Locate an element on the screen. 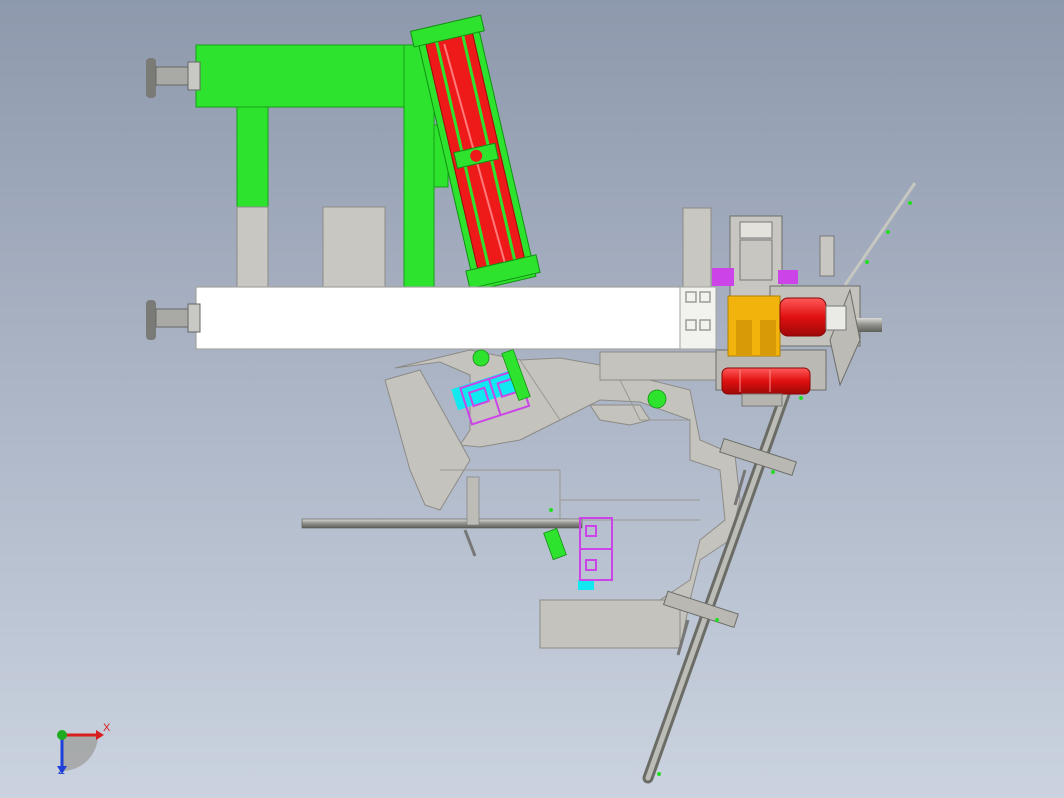 The width and height of the screenshot is (1064, 798). x-axis-label: X is located at coordinates (107, 728).